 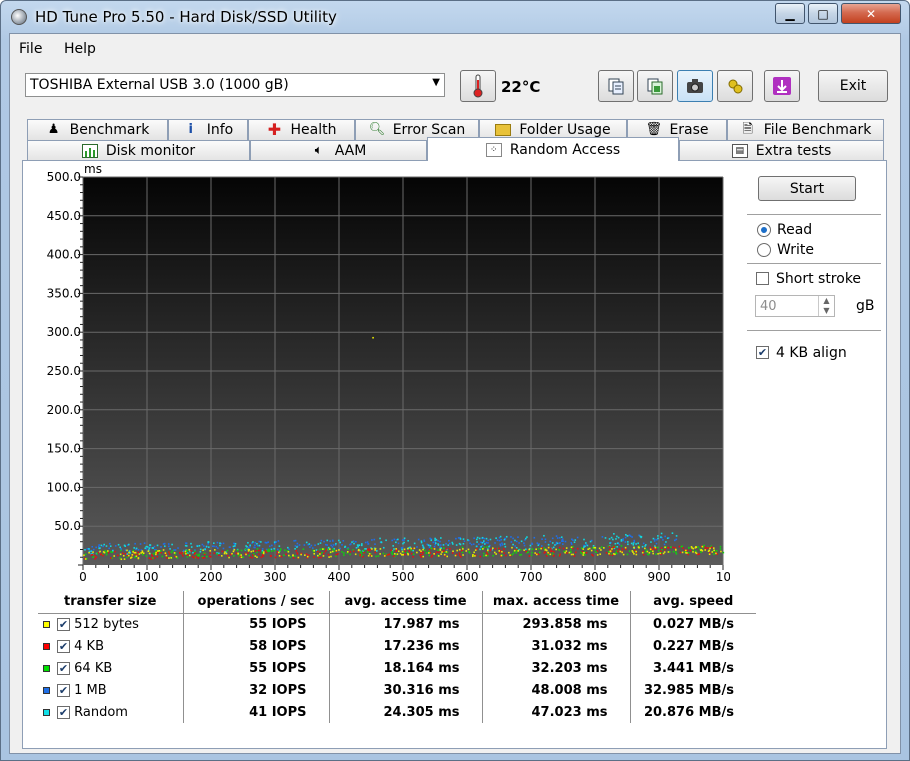 What do you see at coordinates (301, 129) in the screenshot?
I see `tab-health: ✚ Health` at bounding box center [301, 129].